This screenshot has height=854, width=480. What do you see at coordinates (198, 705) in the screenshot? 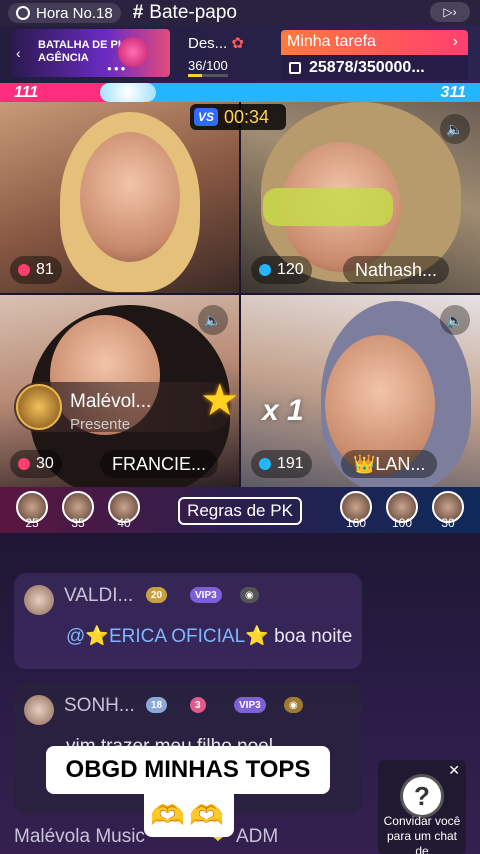
I see `fan-badge: 3` at bounding box center [198, 705].